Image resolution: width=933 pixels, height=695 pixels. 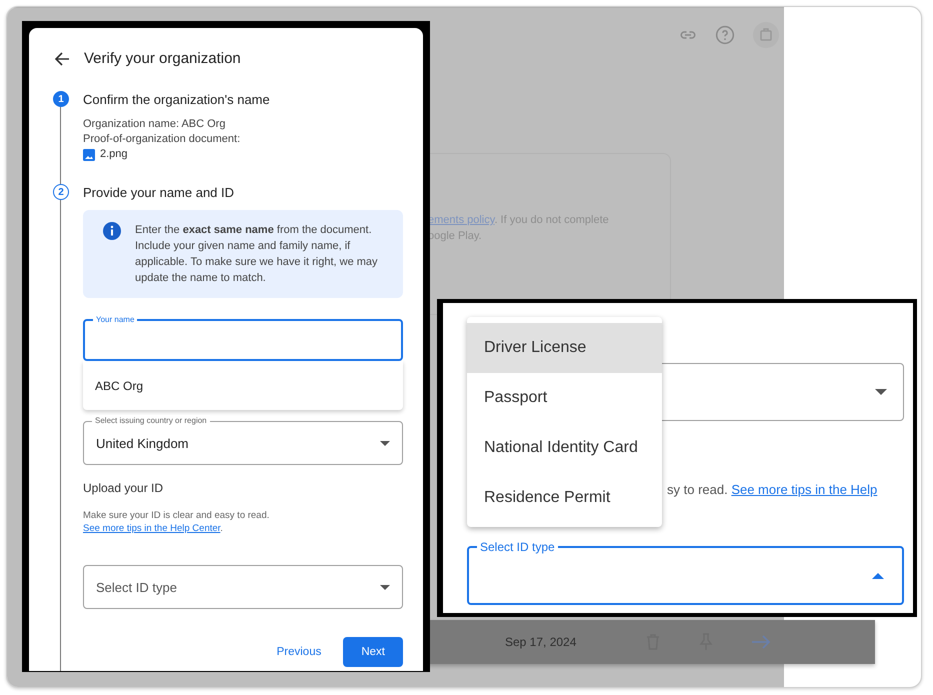 I want to click on step-number: 1, so click(x=61, y=99).